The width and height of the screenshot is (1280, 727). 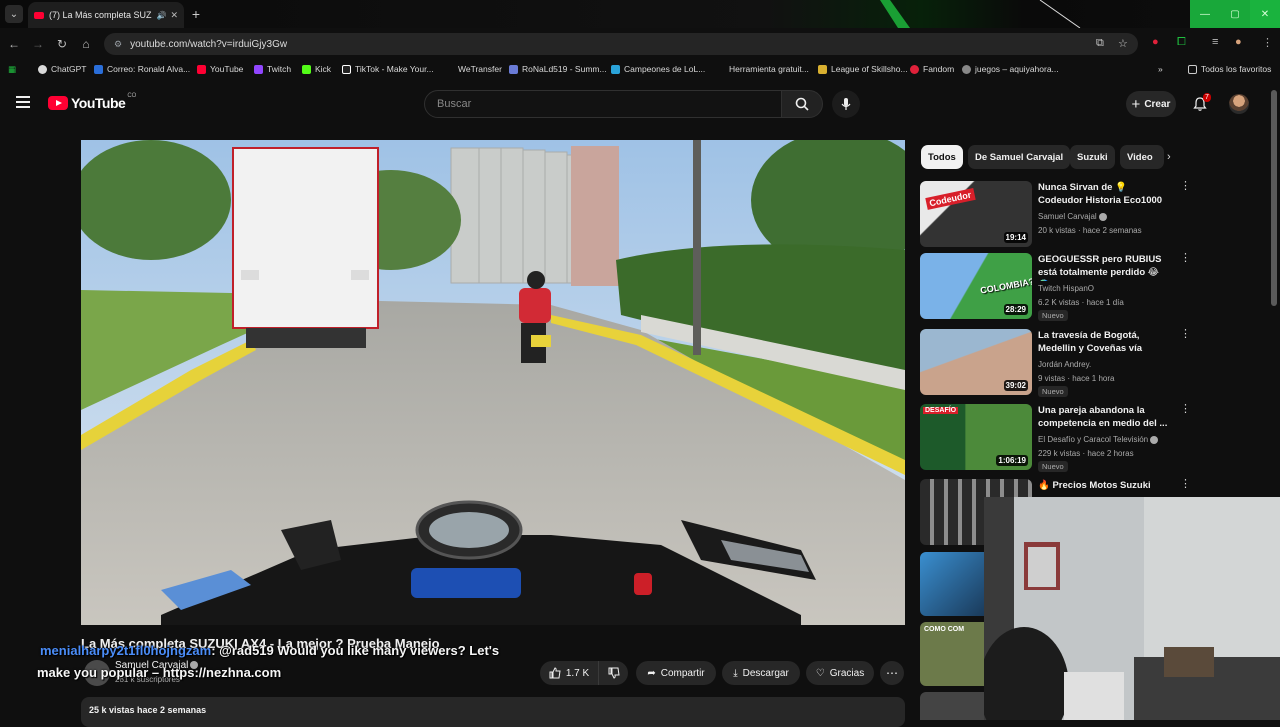 What do you see at coordinates (161, 15) in the screenshot?
I see `speaker-icon: 🔊` at bounding box center [161, 15].